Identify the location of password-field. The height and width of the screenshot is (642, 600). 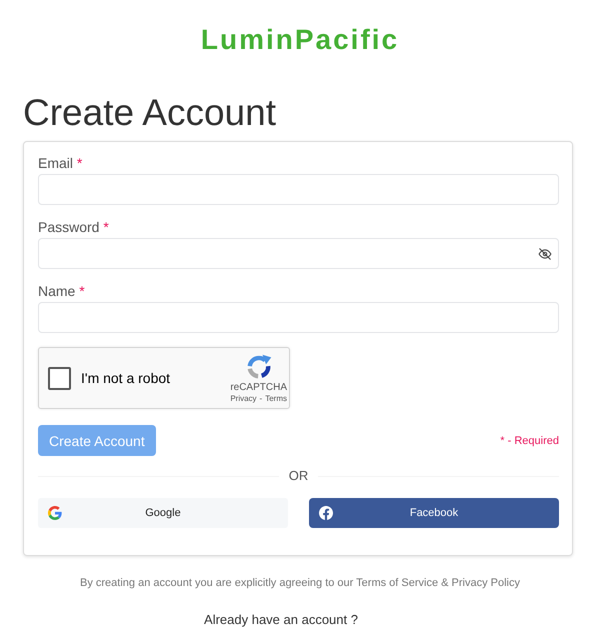
(298, 253).